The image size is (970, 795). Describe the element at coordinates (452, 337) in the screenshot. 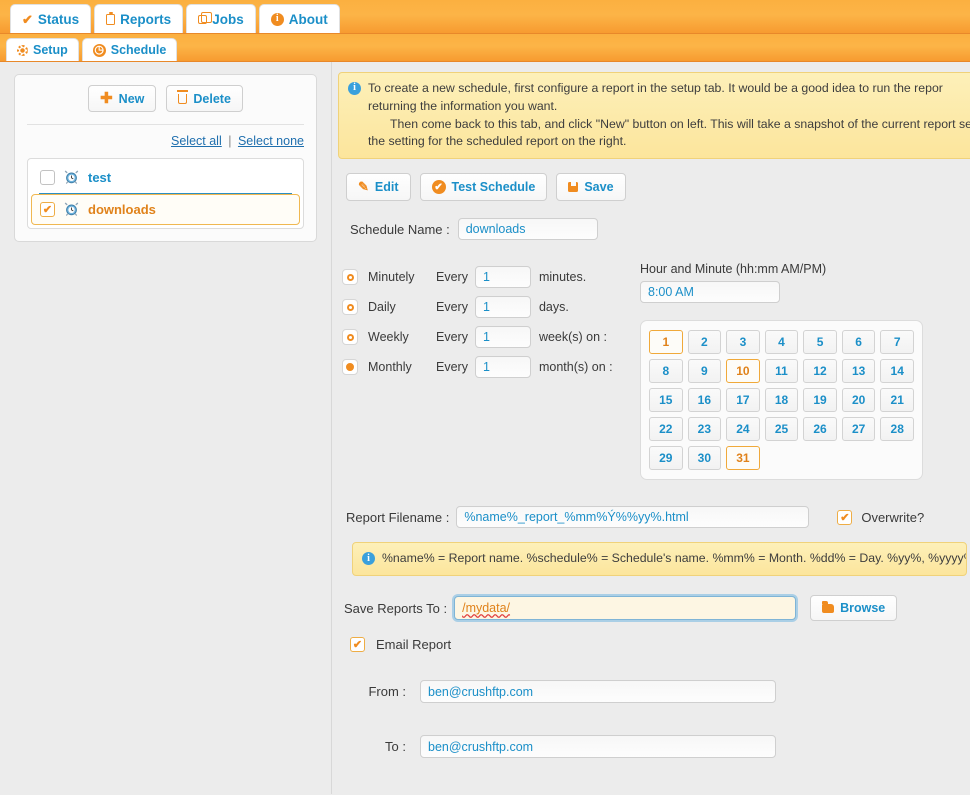

I see `every-label-weekly: Every` at that location.